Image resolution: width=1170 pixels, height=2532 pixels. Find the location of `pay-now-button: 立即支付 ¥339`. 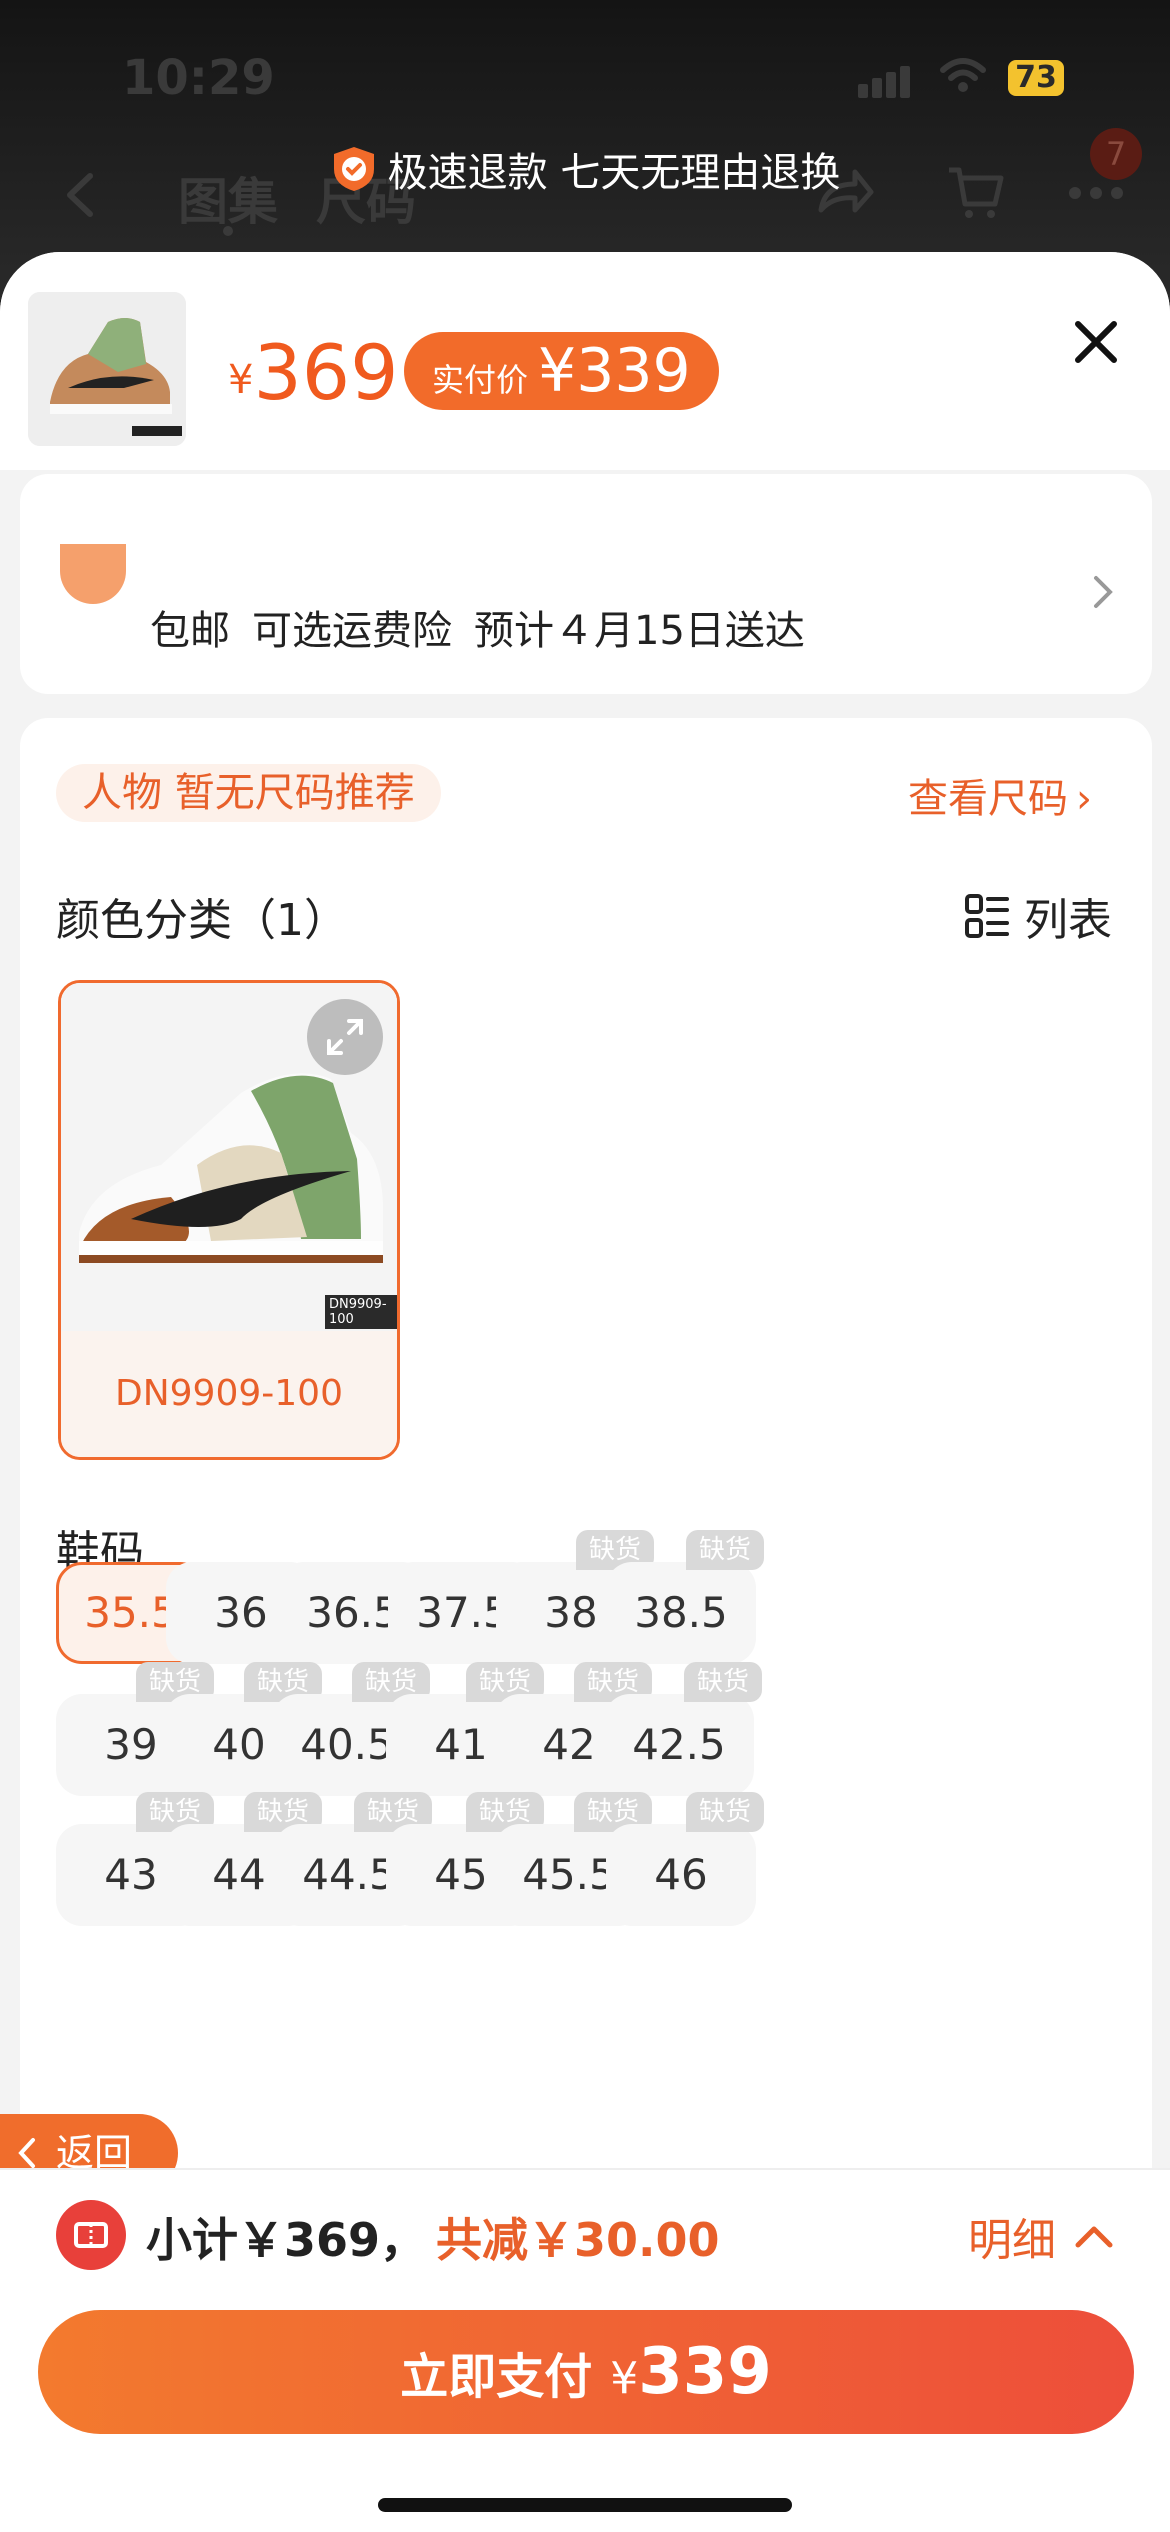

pay-now-button: 立即支付 ¥339 is located at coordinates (586, 2372).